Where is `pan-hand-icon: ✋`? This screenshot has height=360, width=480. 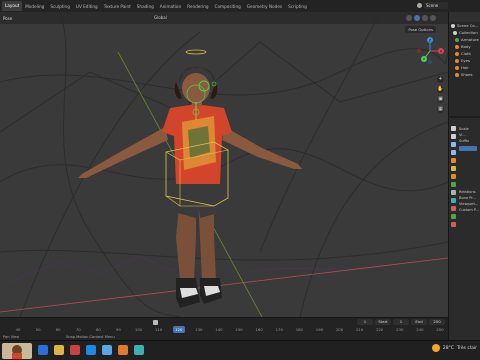
pan-hand-icon: ✋ is located at coordinates (440, 89).